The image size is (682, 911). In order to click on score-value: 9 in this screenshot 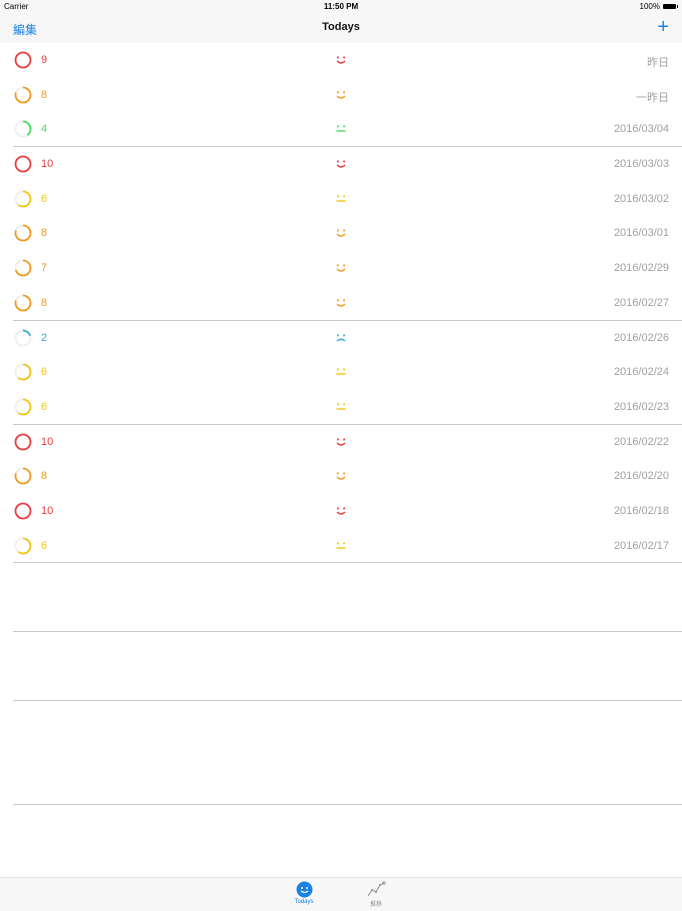, I will do `click(44, 60)`.